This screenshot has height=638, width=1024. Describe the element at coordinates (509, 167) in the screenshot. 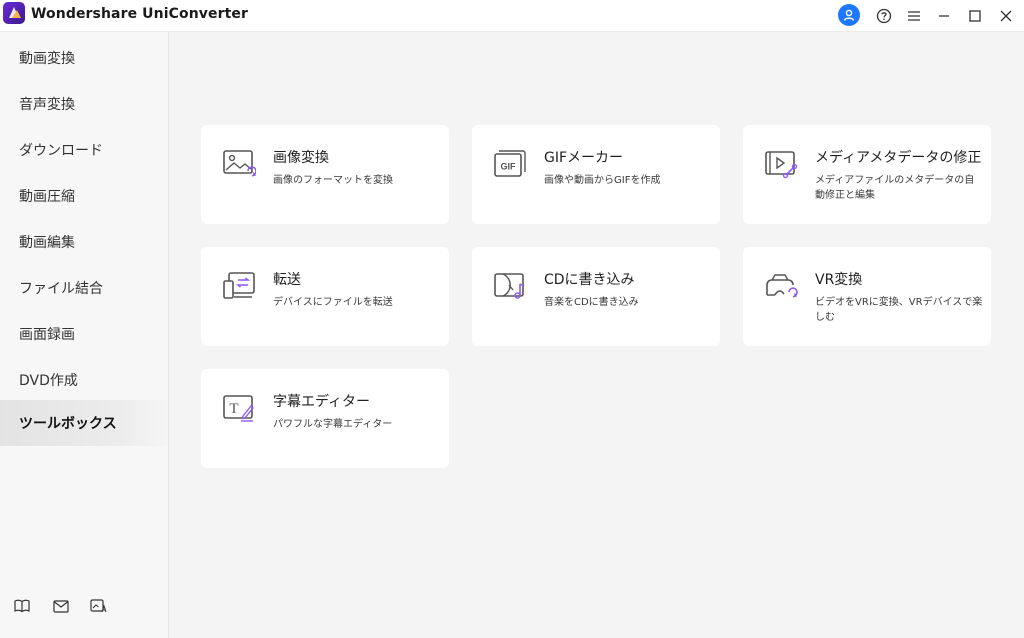

I see `svg-text: GIF` at that location.